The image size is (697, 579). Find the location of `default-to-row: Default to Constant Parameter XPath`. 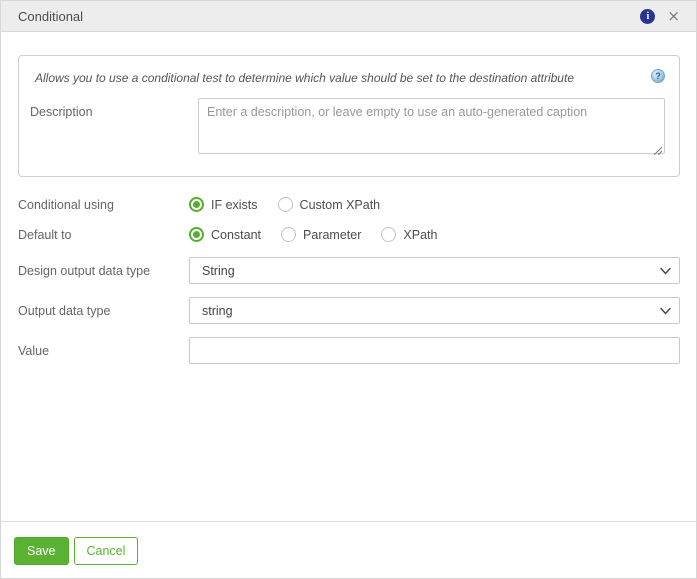

default-to-row: Default to Constant Parameter XPath is located at coordinates (349, 234).